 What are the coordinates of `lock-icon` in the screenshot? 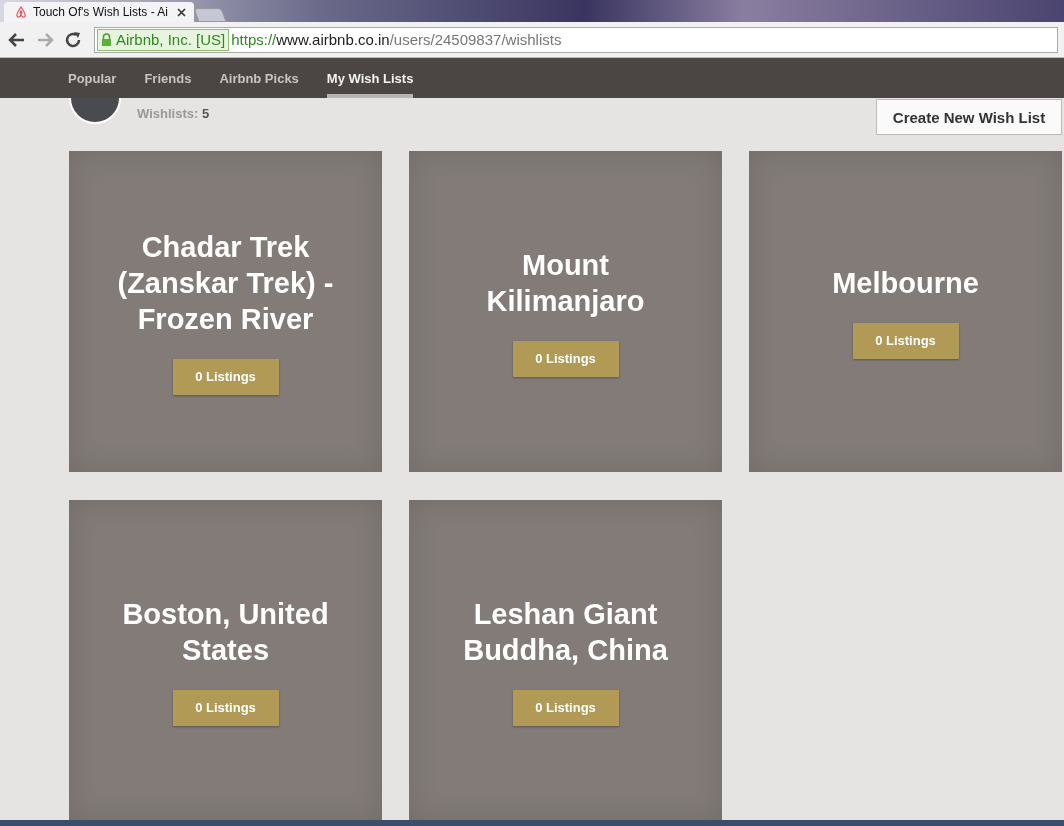 It's located at (106, 39).